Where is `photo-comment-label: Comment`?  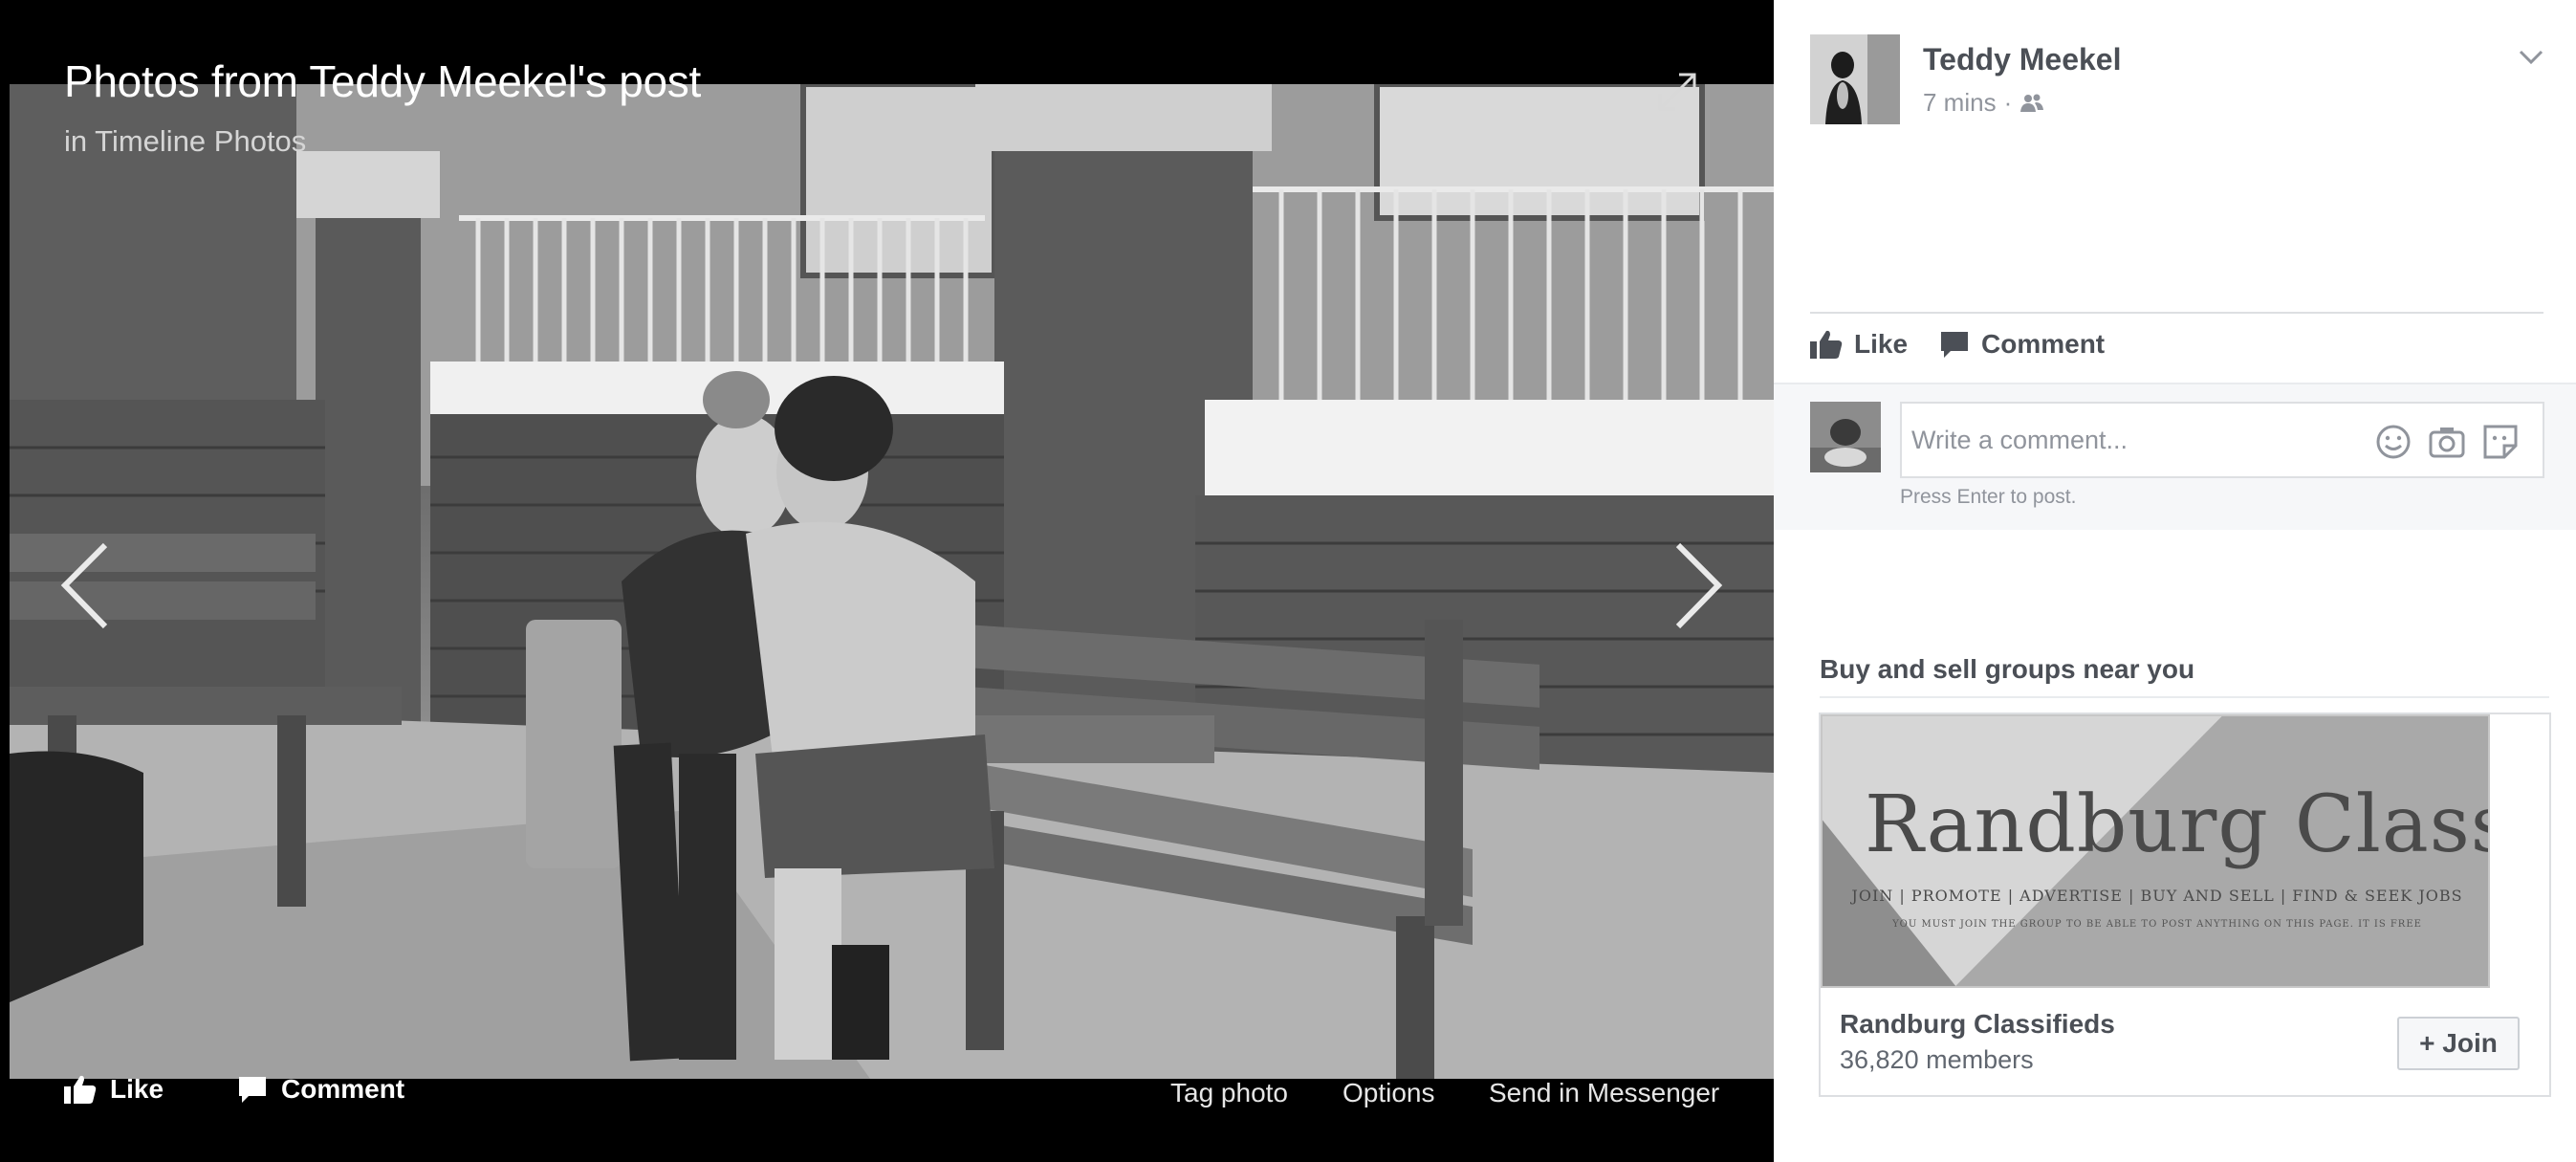
photo-comment-label: Comment is located at coordinates (343, 1089).